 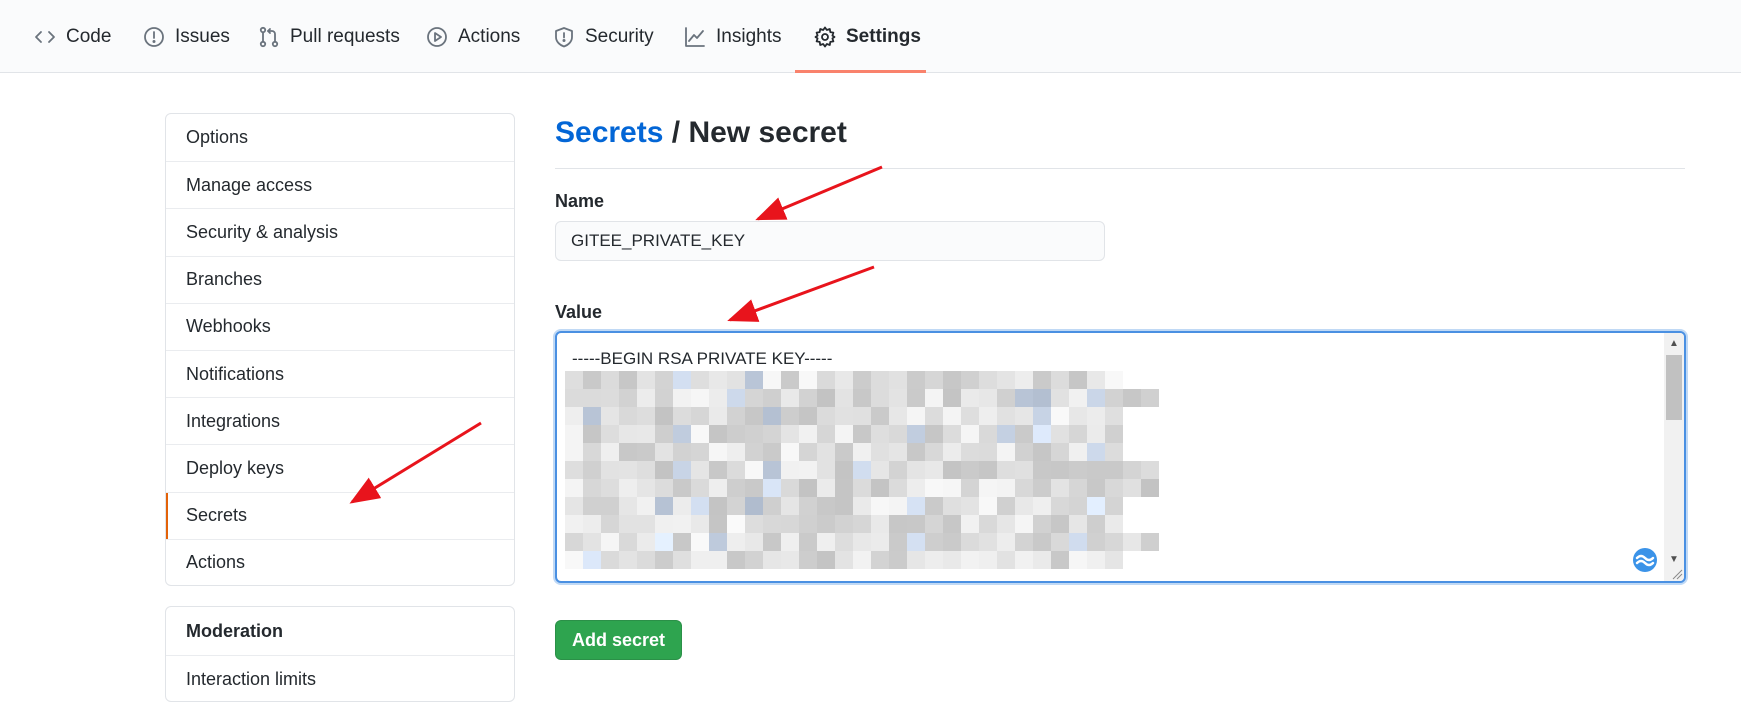 I want to click on tab-security-label: Security, so click(x=619, y=36).